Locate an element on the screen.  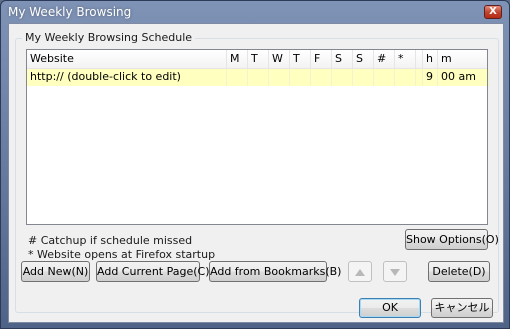
add-from-bookmarks-button: Add from Bookmarks(B) is located at coordinates (275, 271).